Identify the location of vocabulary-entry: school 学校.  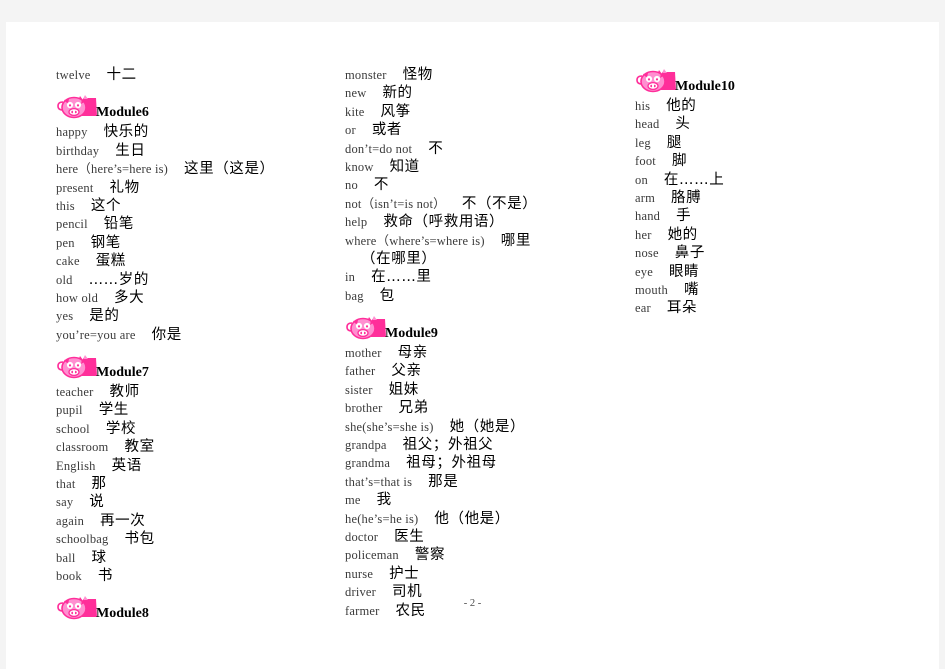
(201, 429).